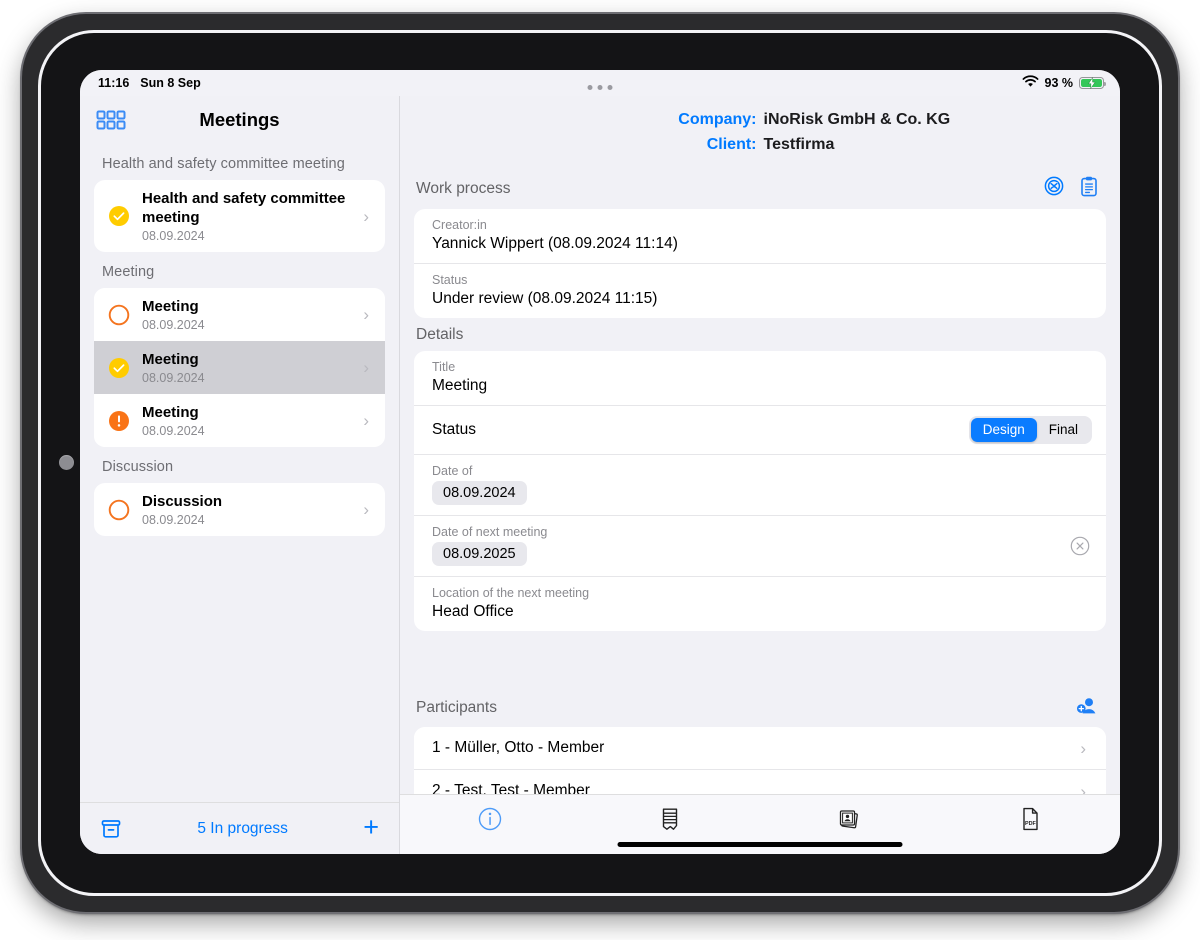 The width and height of the screenshot is (1200, 940). What do you see at coordinates (479, 493) in the screenshot?
I see `date-of-value: 08.09.2024` at bounding box center [479, 493].